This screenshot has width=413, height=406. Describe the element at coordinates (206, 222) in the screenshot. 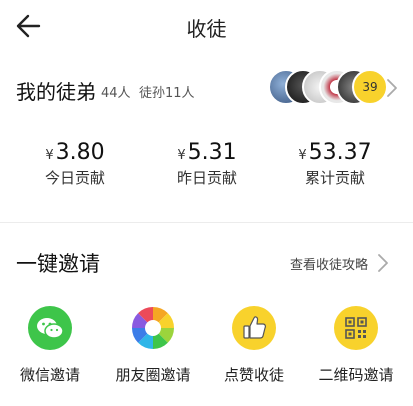

I see `section-divider` at that location.